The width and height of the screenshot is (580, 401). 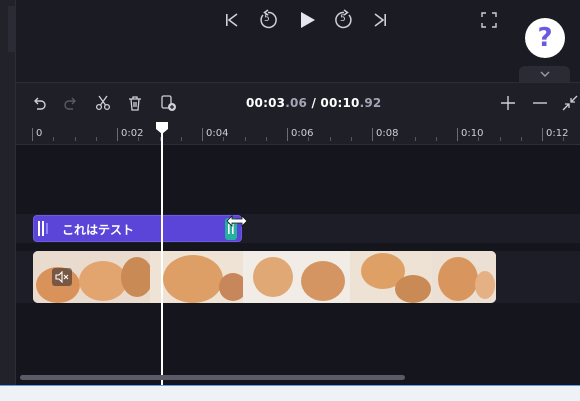 I want to click on redo-button, so click(x=71, y=103).